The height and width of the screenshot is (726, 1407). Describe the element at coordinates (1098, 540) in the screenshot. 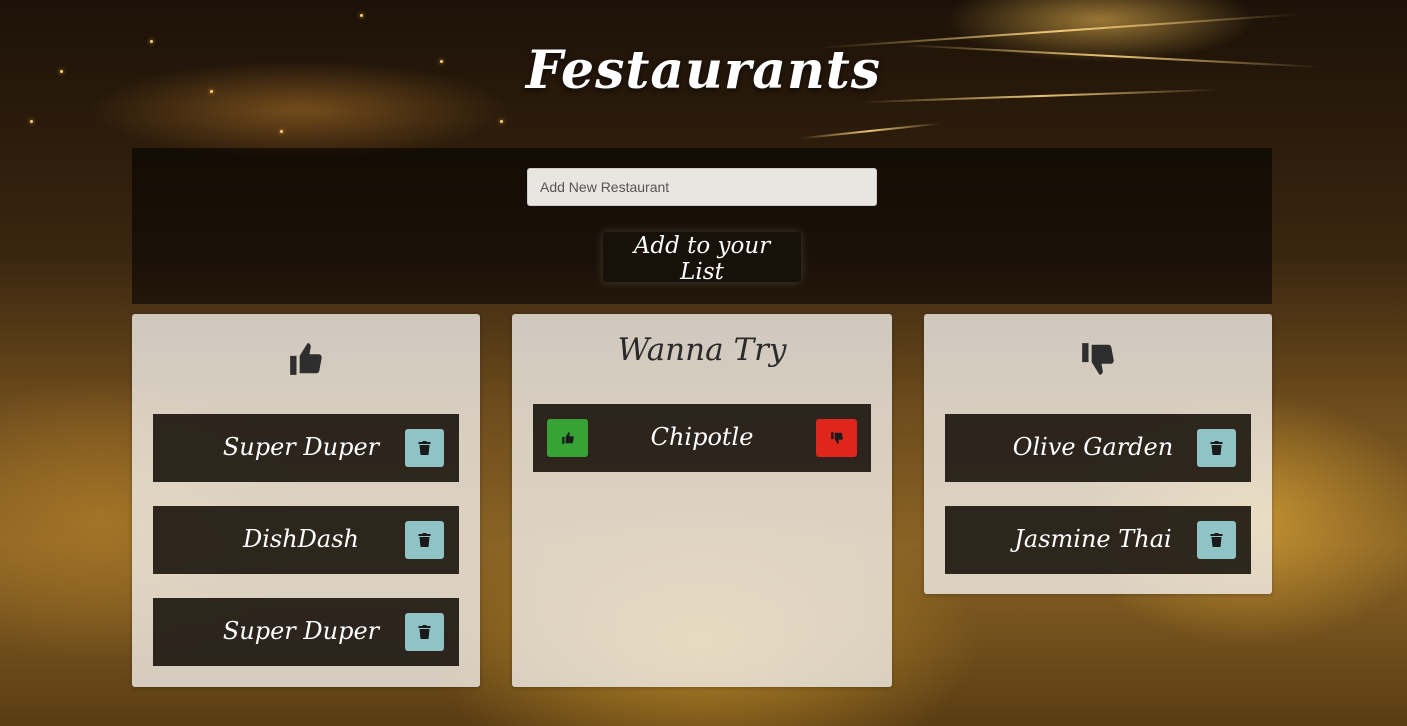

I see `disliked-restaurant-card: Jasmine Thai` at that location.